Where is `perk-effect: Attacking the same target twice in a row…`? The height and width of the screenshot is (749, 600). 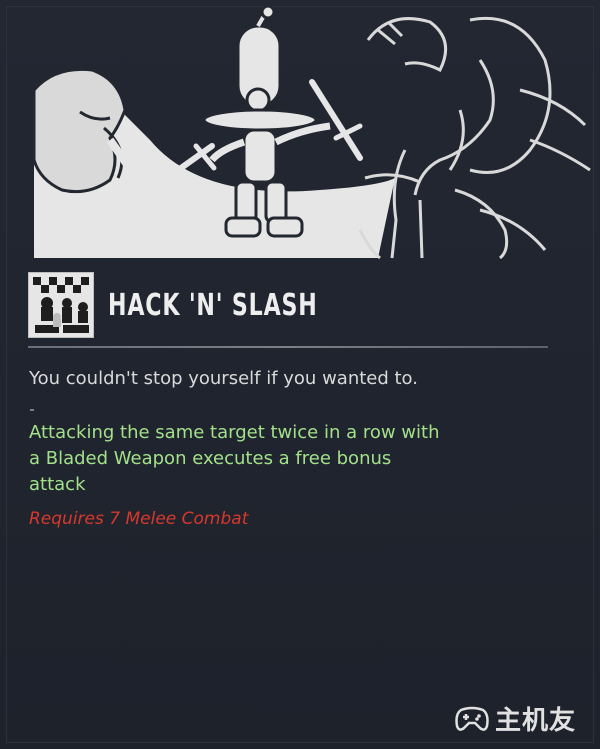 perk-effect: Attacking the same target twice in a row… is located at coordinates (264, 459).